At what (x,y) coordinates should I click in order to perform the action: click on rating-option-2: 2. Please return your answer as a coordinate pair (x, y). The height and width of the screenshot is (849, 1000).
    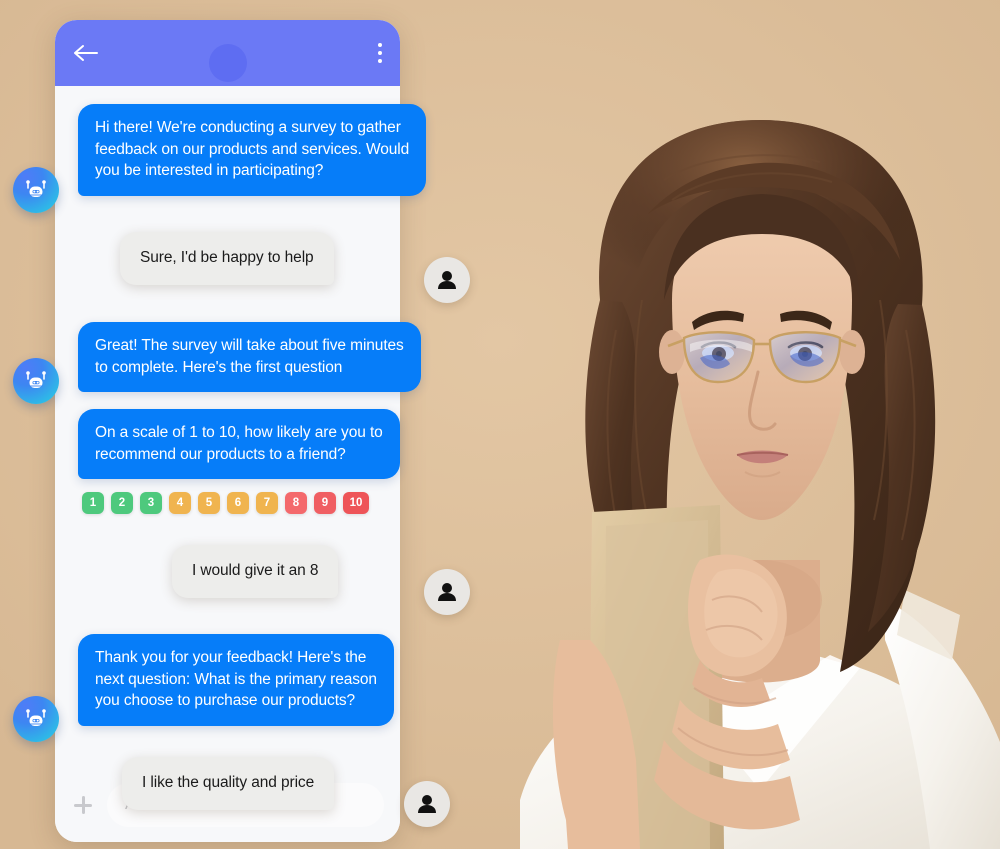
    Looking at the image, I should click on (122, 503).